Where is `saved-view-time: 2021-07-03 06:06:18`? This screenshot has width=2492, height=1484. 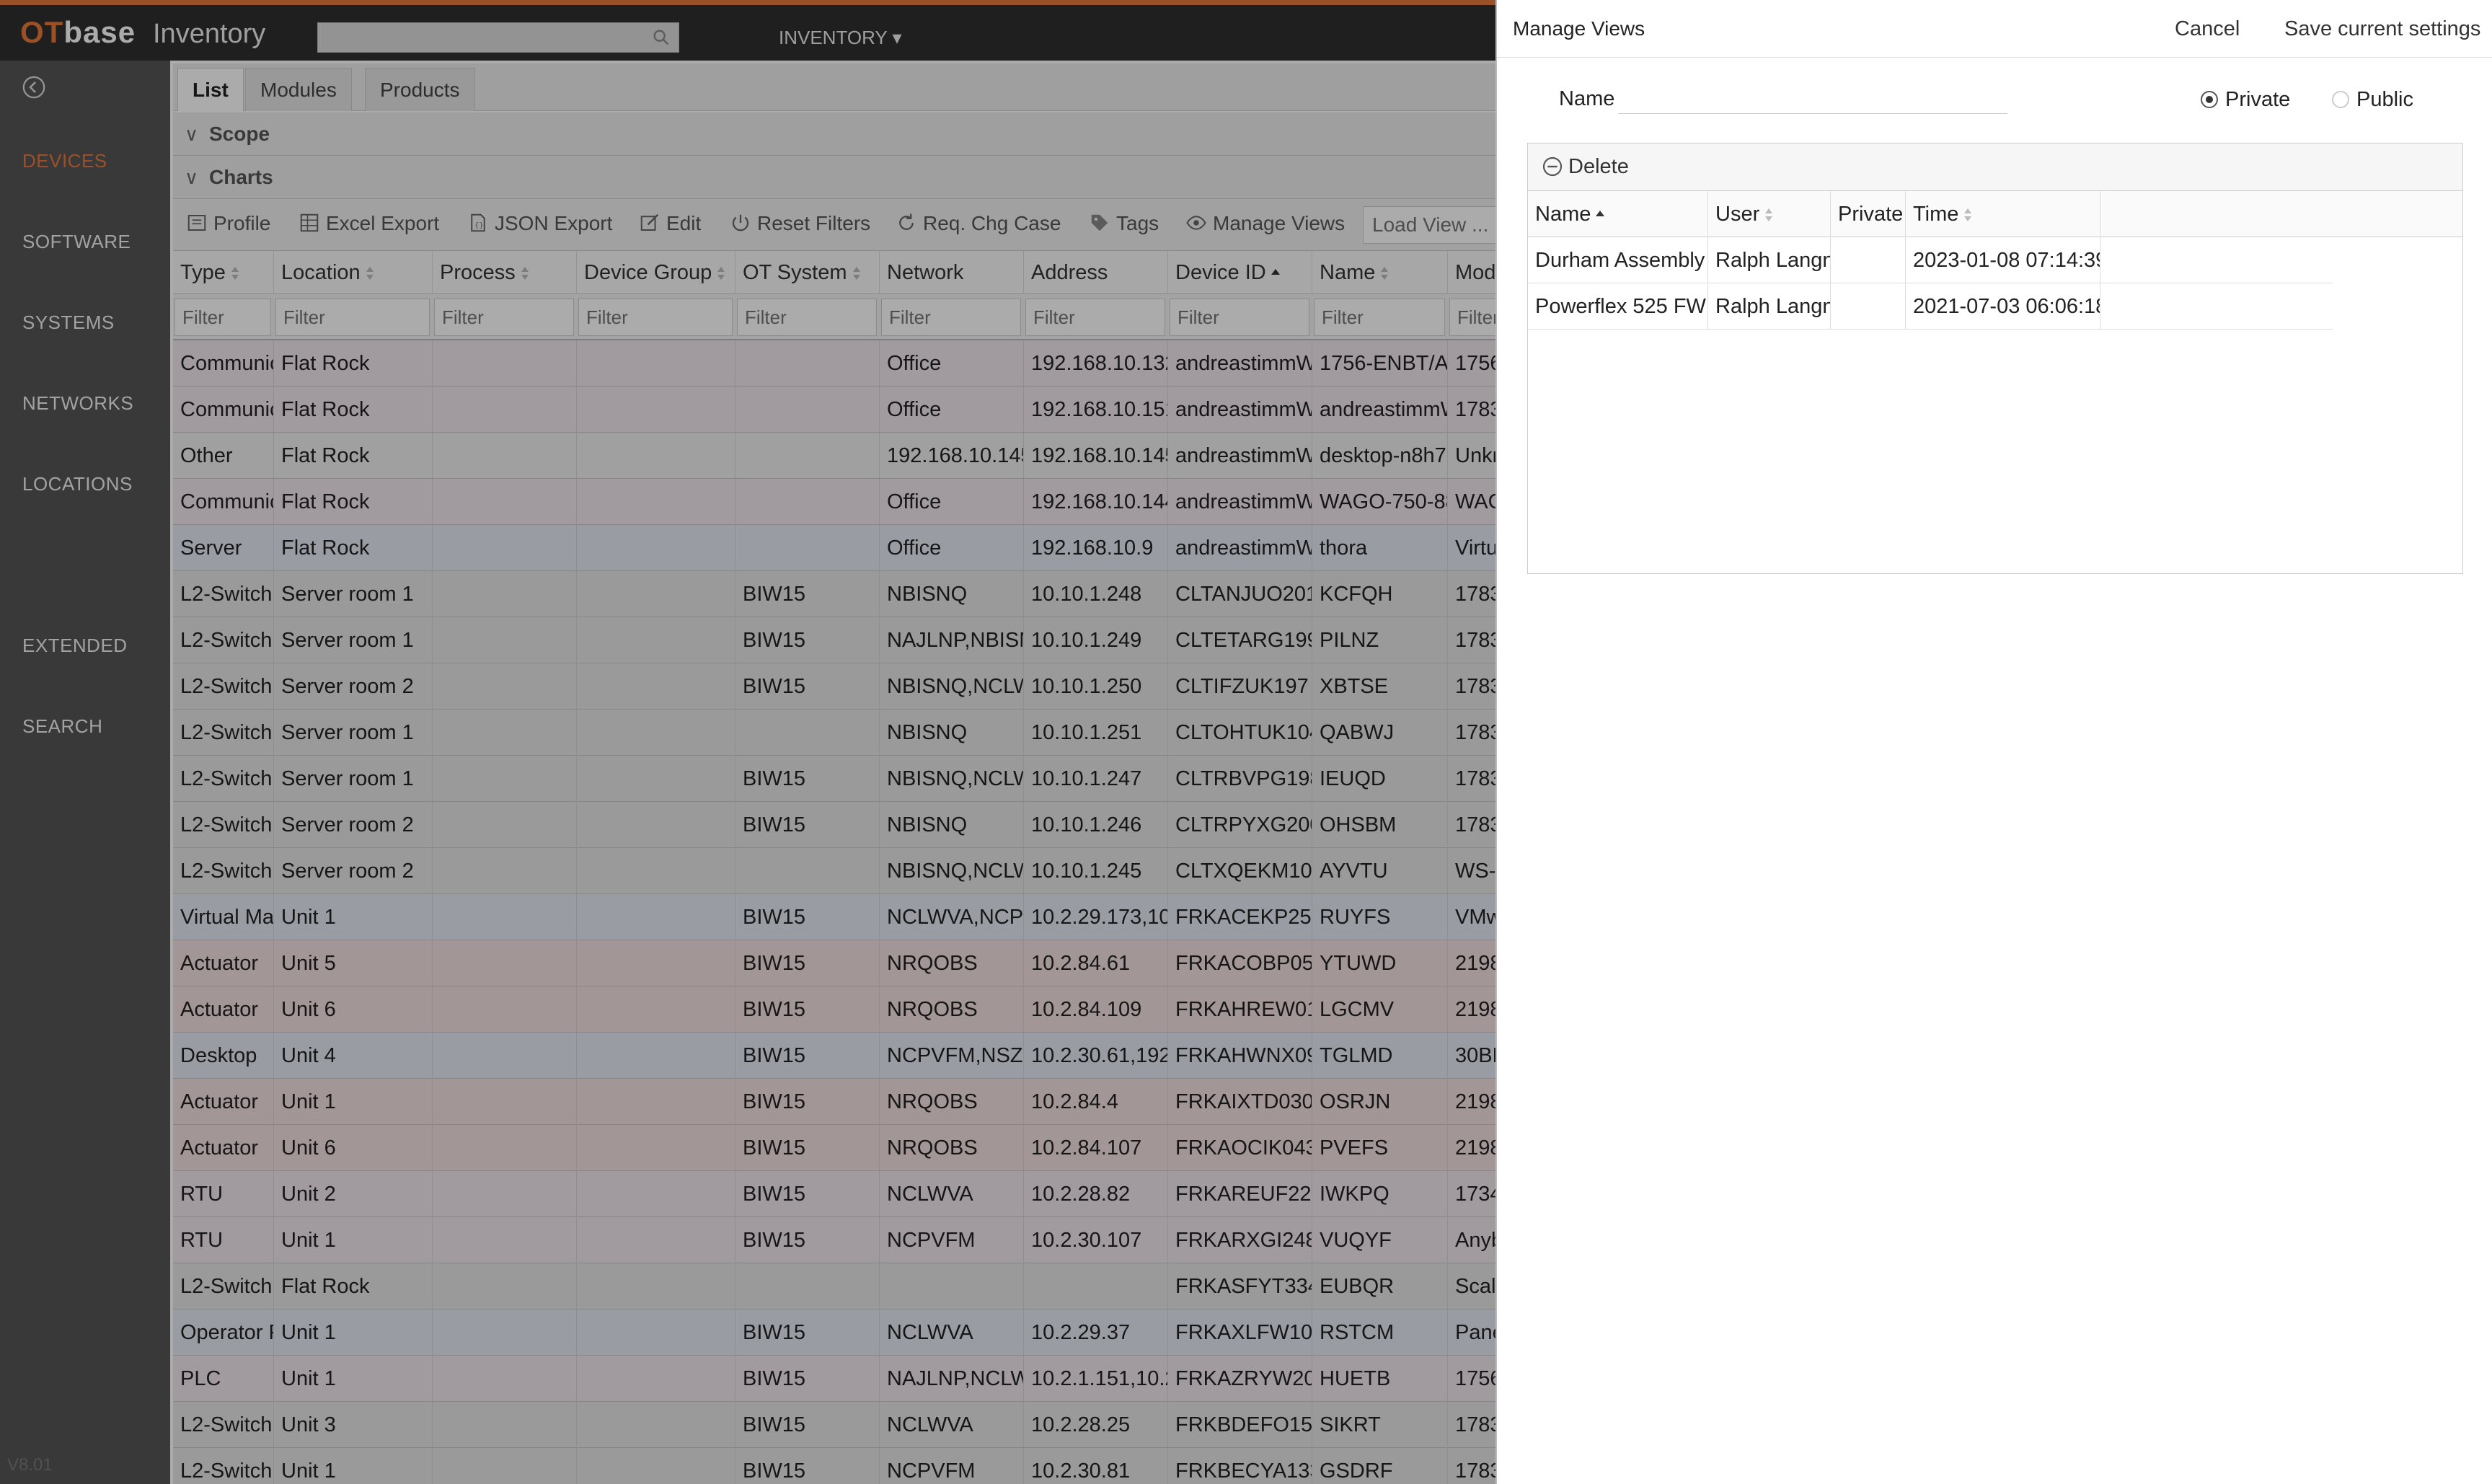
saved-view-time: 2021-07-03 06:06:18 is located at coordinates (2003, 306).